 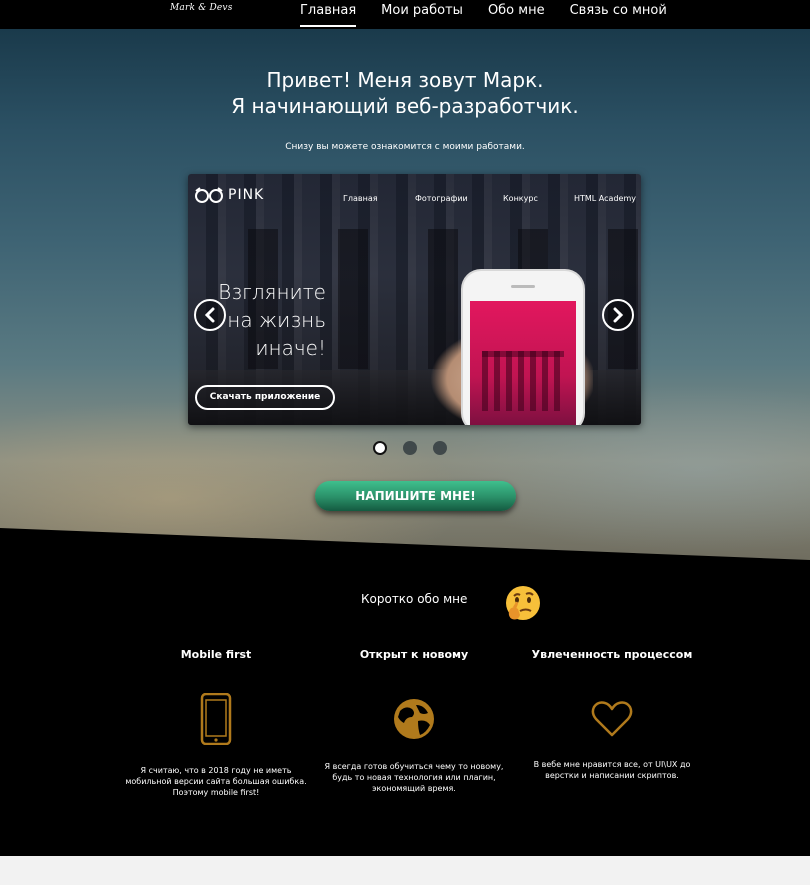 I want to click on slide-headline-line: иначе!, so click(x=290, y=348).